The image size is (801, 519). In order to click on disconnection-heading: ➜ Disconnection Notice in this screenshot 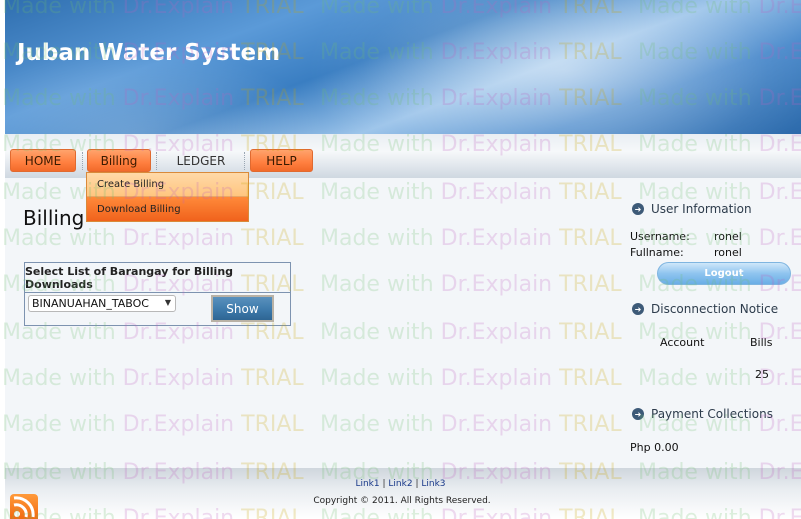, I will do `click(705, 309)`.